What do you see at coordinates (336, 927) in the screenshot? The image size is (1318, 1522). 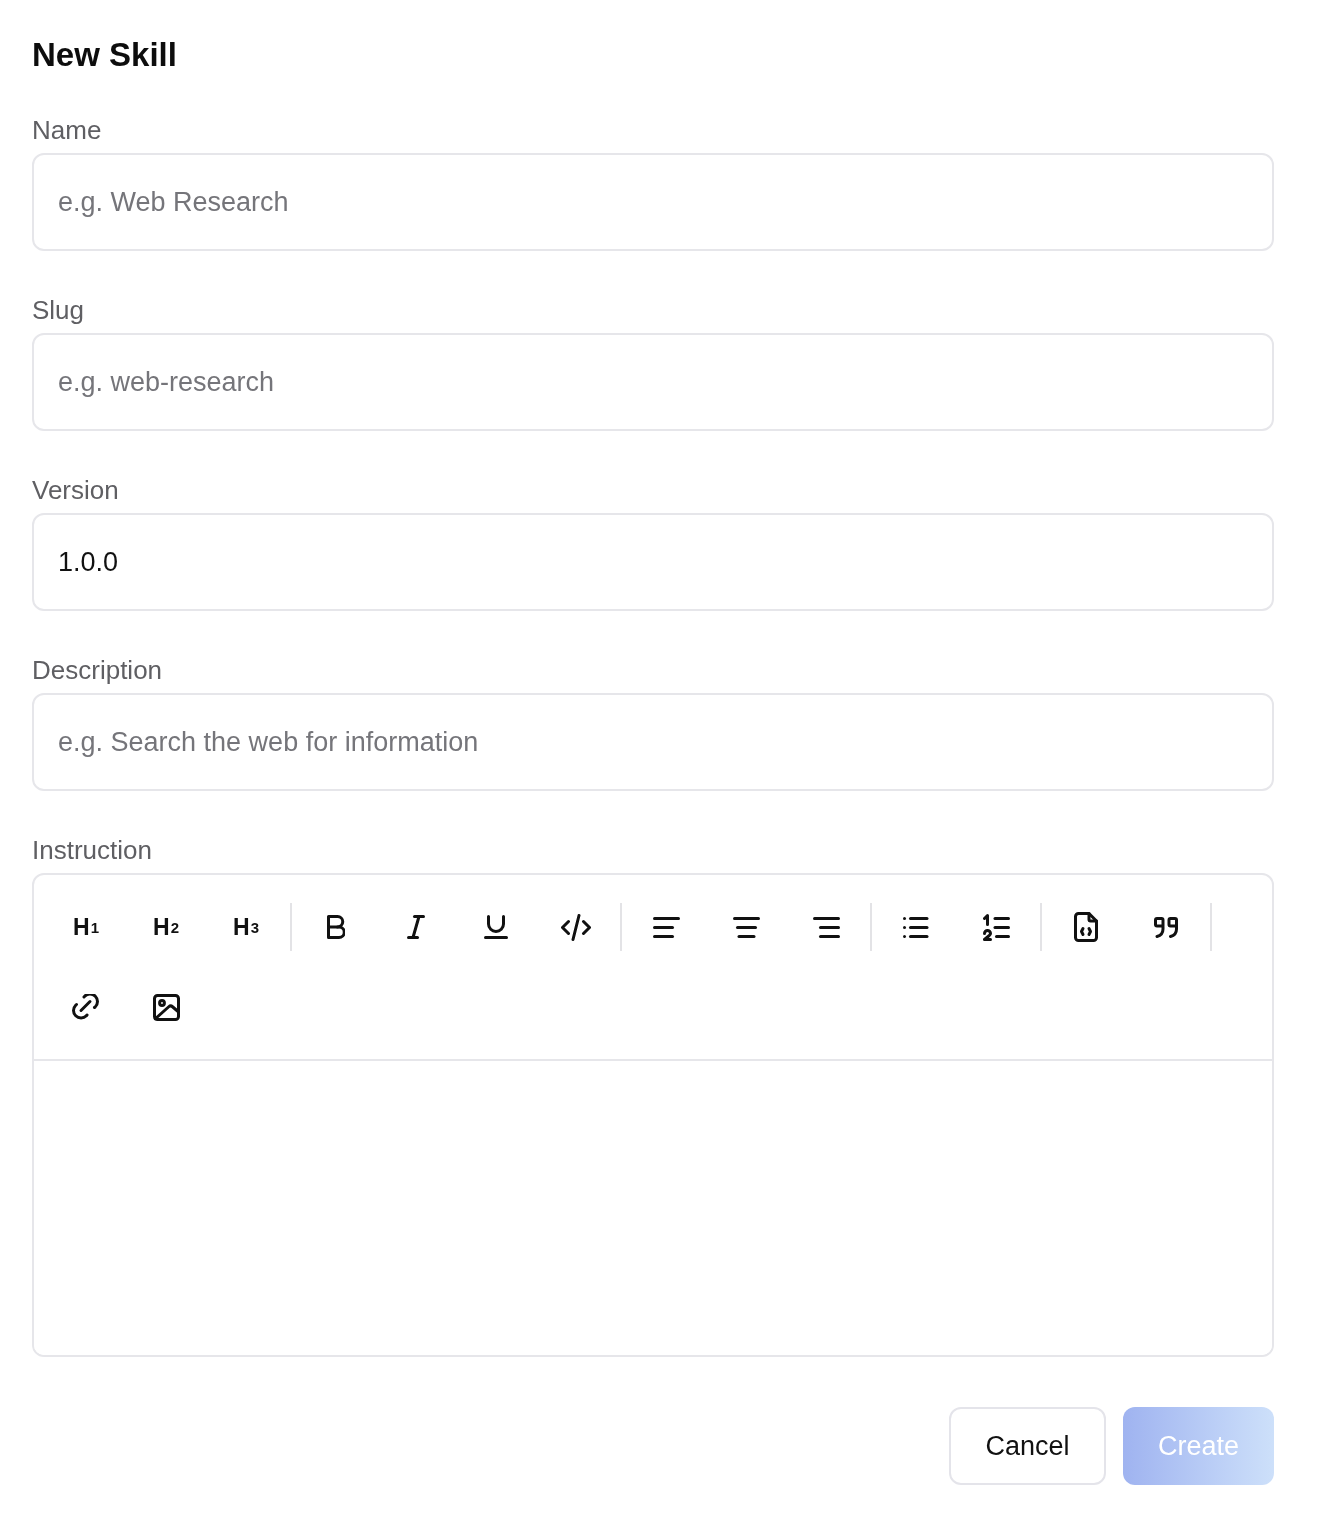 I see `bold-icon` at bounding box center [336, 927].